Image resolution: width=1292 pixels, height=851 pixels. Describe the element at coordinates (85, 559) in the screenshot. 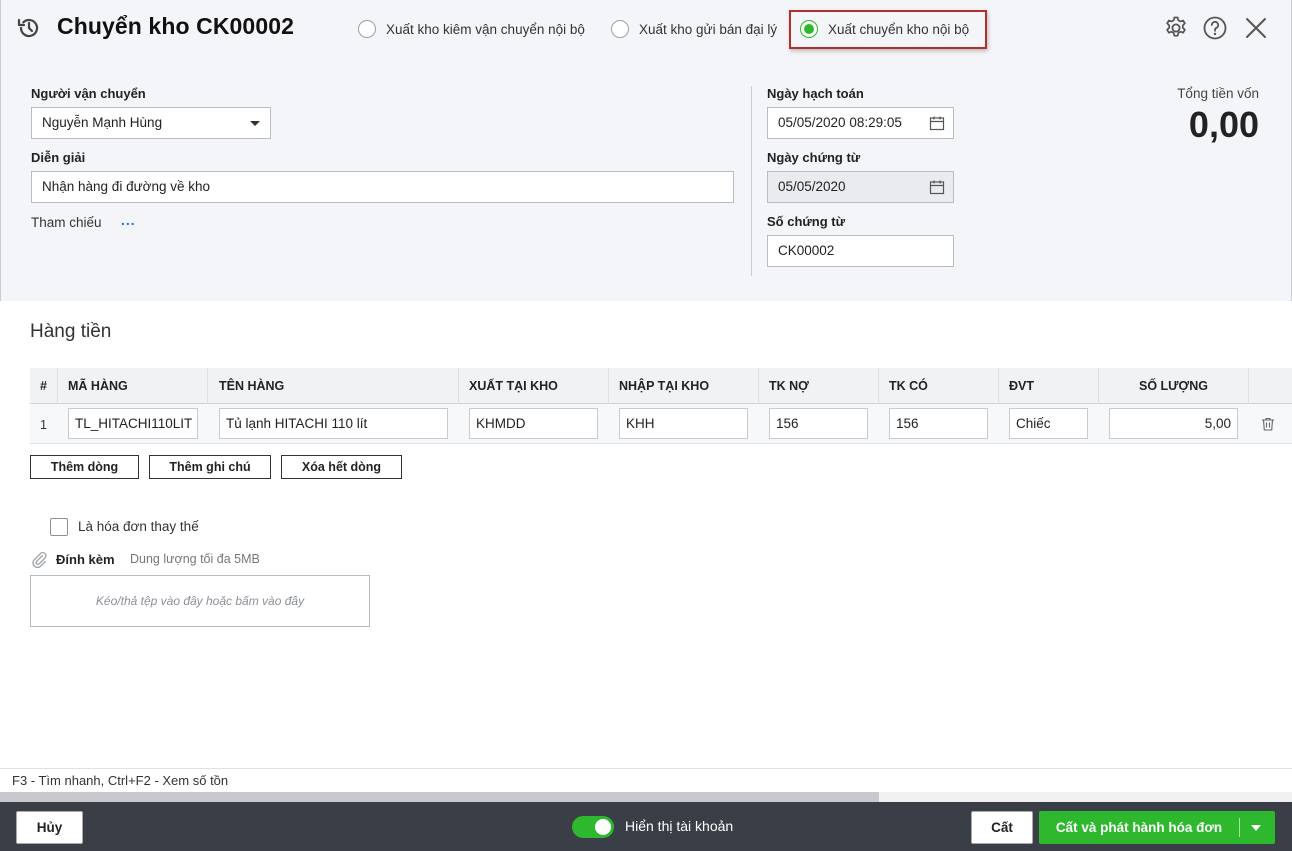

I see `attachment-label: Đính kèm` at that location.